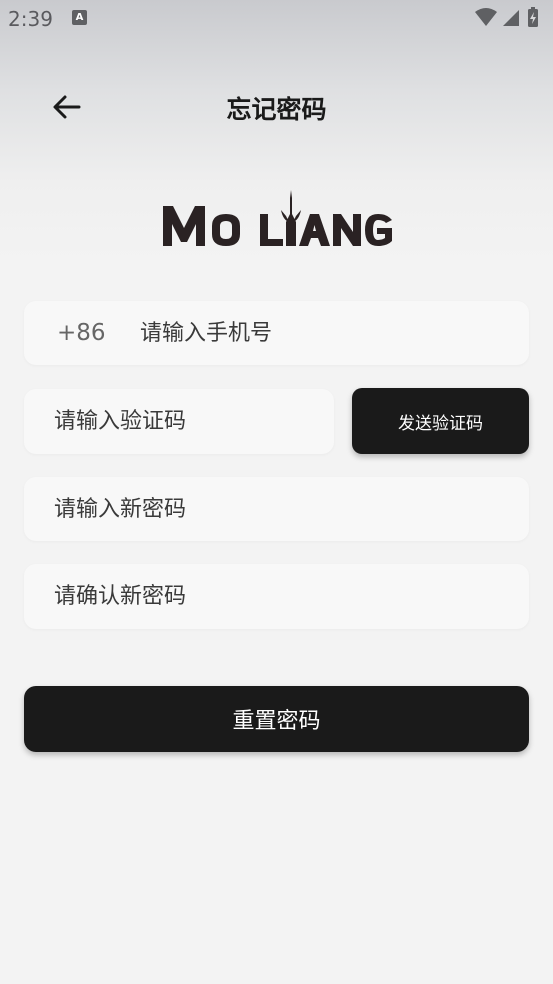  I want to click on reset-password-button: 重置密码, so click(276, 719).